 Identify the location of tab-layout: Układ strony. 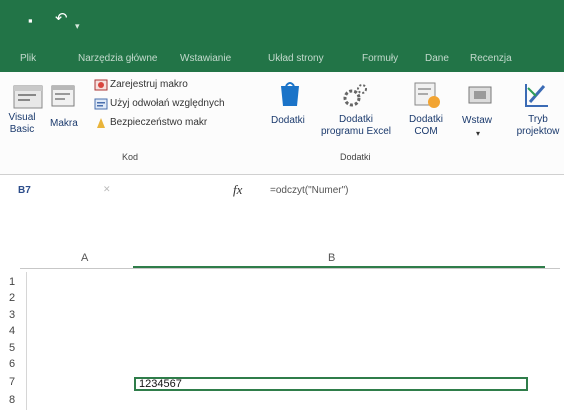
(296, 58).